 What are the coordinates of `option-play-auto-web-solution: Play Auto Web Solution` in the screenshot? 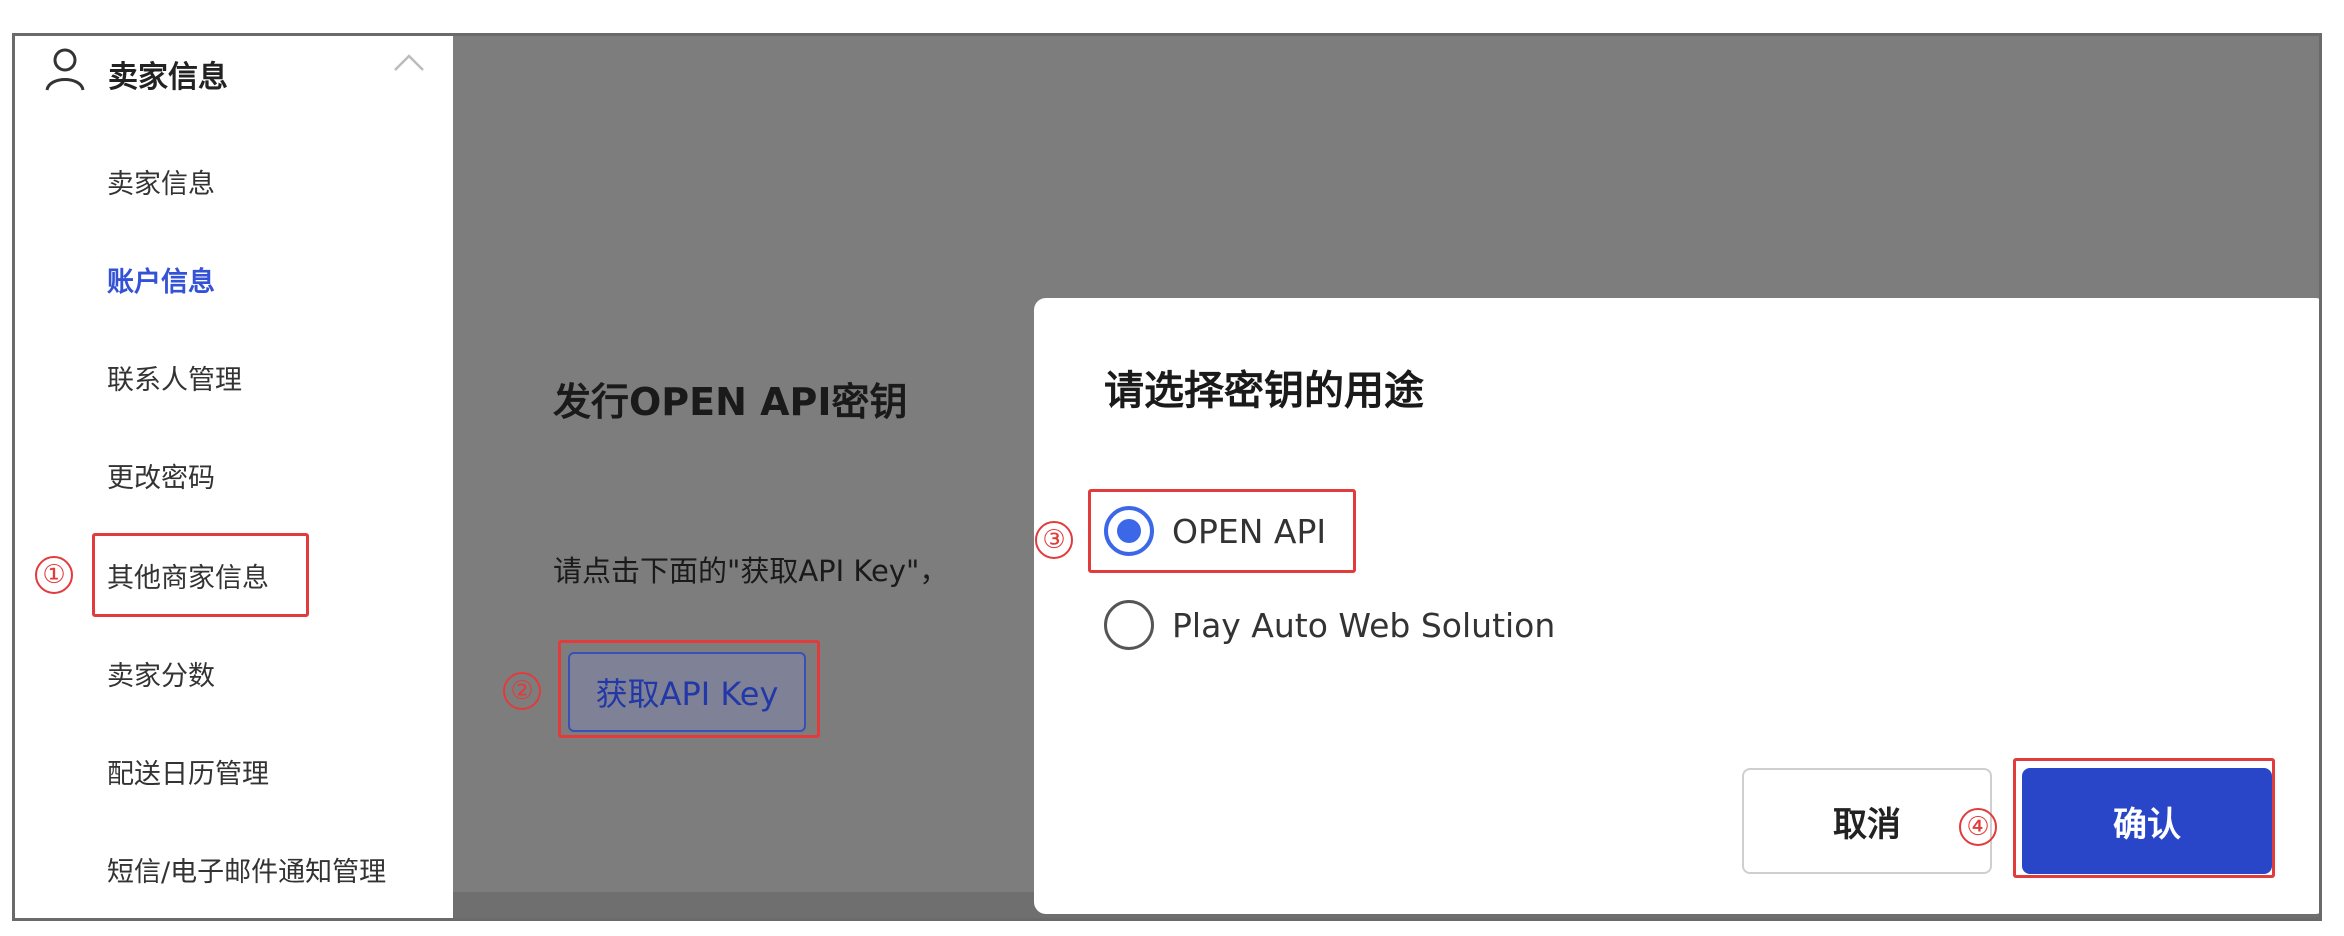 It's located at (1329, 625).